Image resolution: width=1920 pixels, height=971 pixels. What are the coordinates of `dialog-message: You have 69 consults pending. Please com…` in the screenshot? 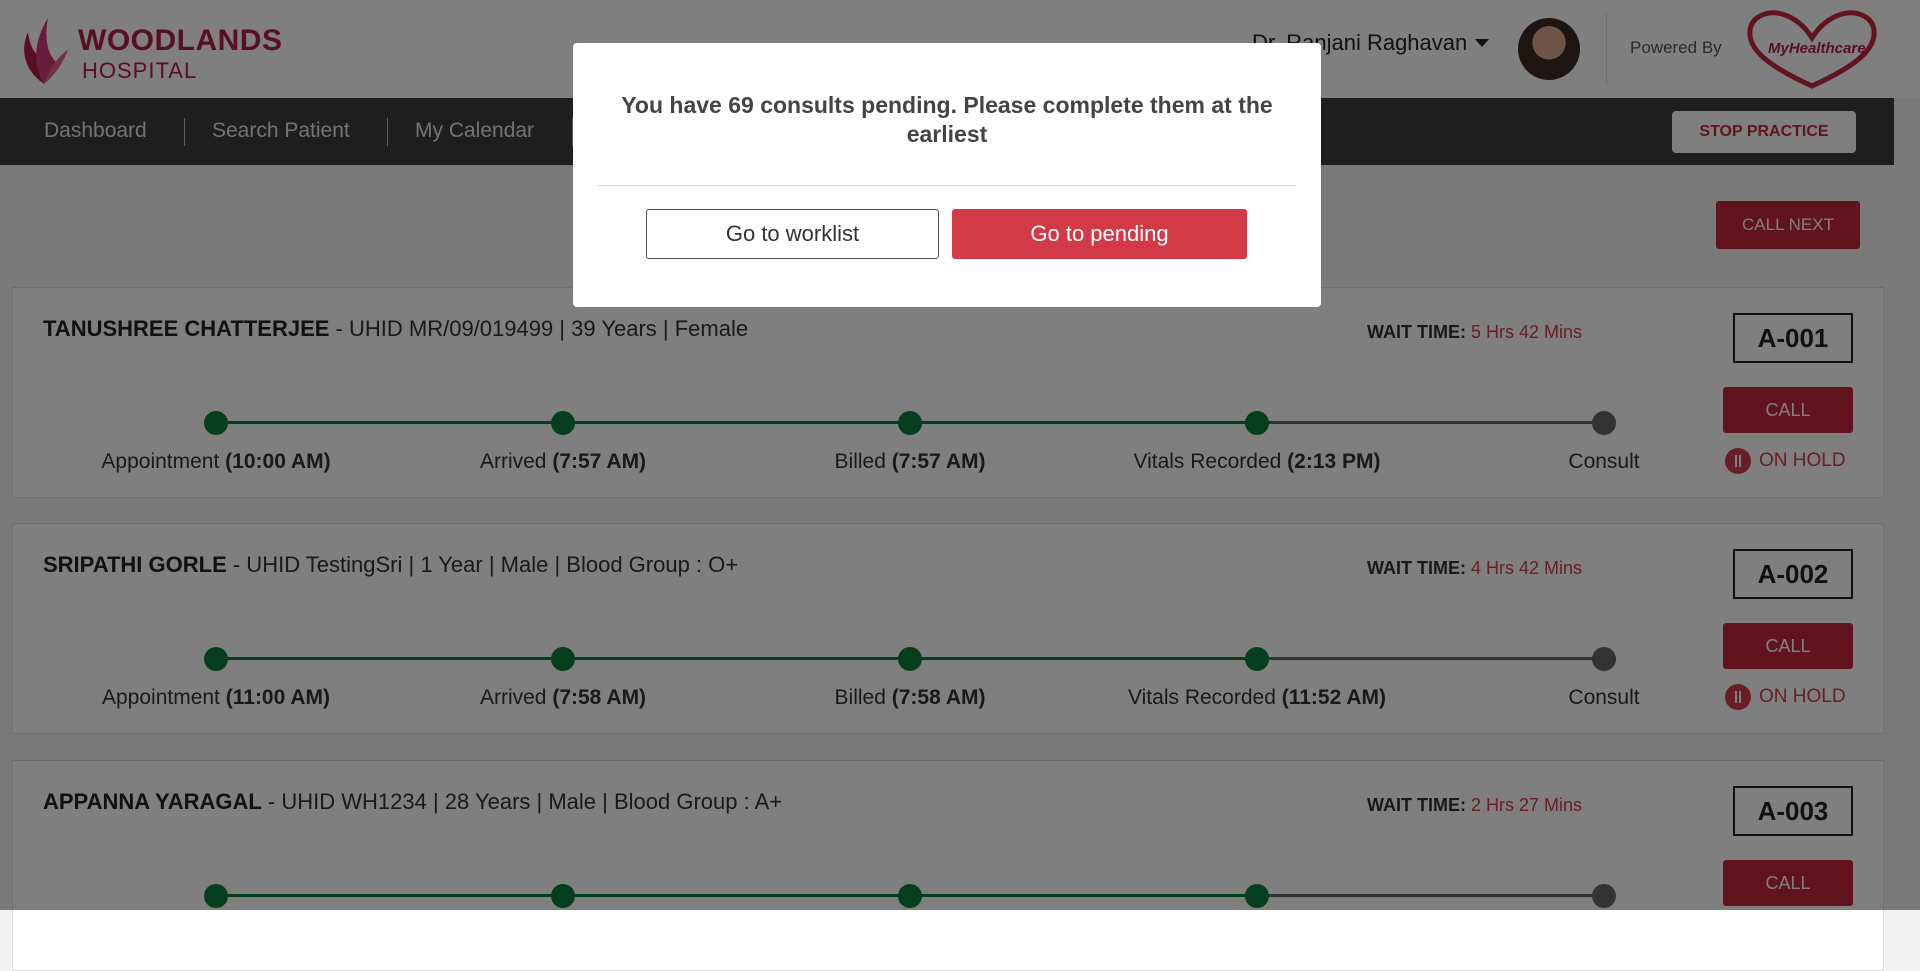 It's located at (947, 119).